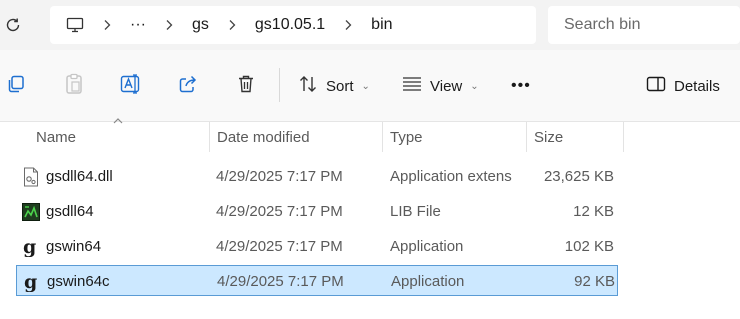 The height and width of the screenshot is (319, 740). Describe the element at coordinates (121, 137) in the screenshot. I see `column-header-name: Name` at that location.